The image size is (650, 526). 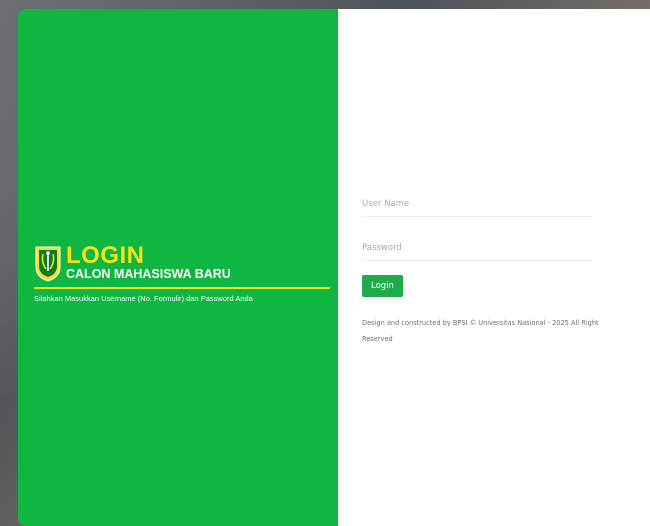 What do you see at coordinates (48, 264) in the screenshot?
I see `university-shield-logo-icon` at bounding box center [48, 264].